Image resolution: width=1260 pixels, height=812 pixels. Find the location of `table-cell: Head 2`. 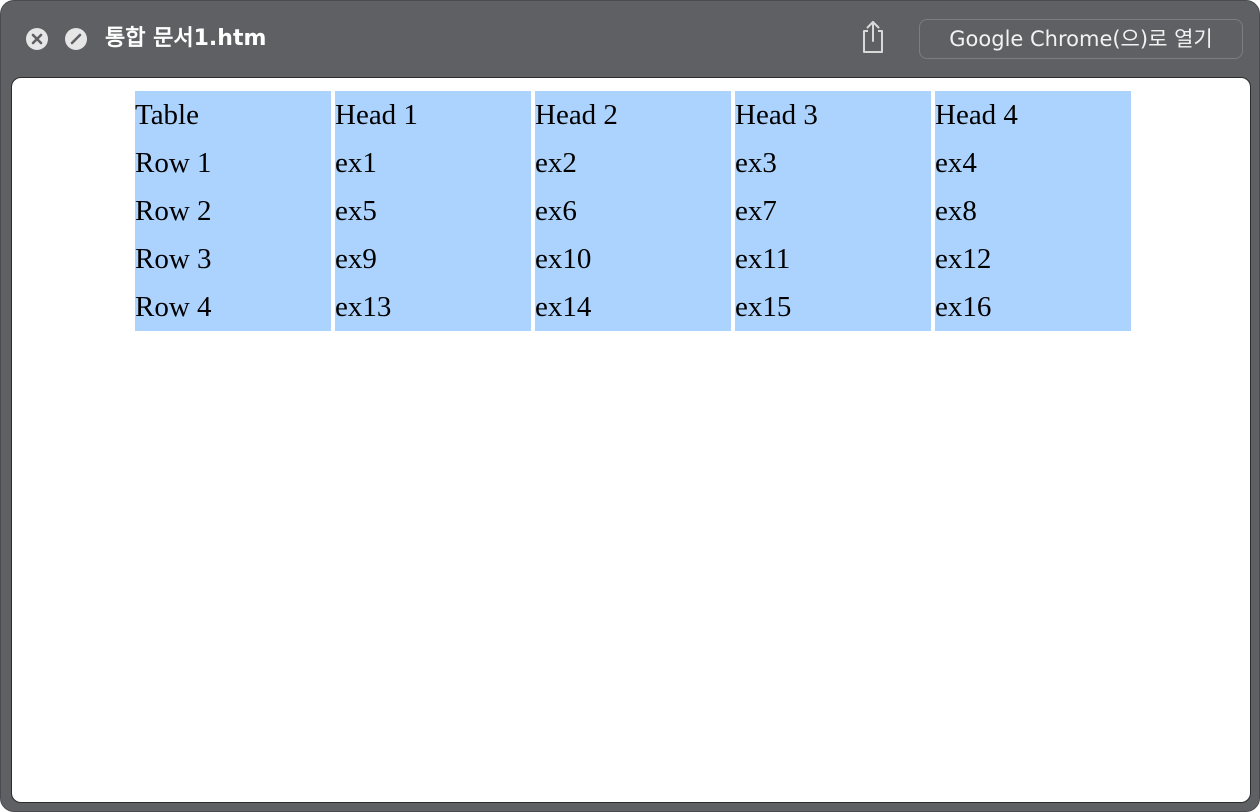

table-cell: Head 2 is located at coordinates (633, 115).